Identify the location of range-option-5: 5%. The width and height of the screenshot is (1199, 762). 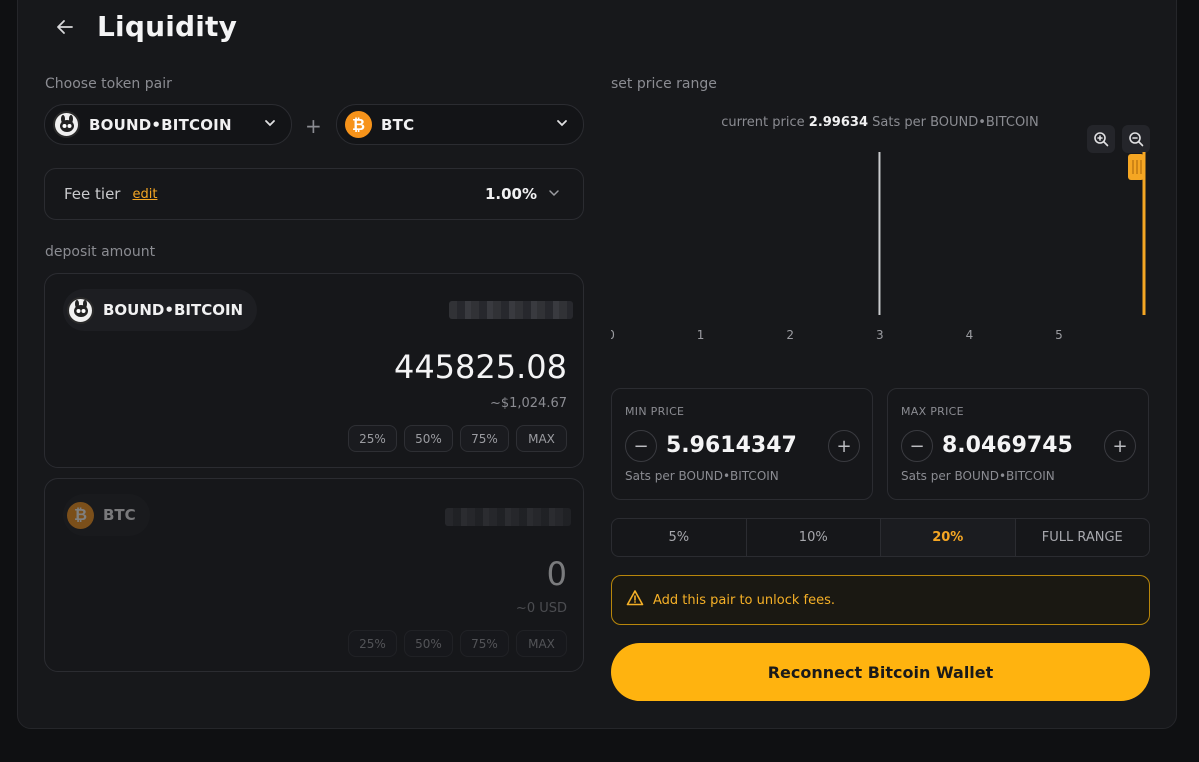
(679, 537).